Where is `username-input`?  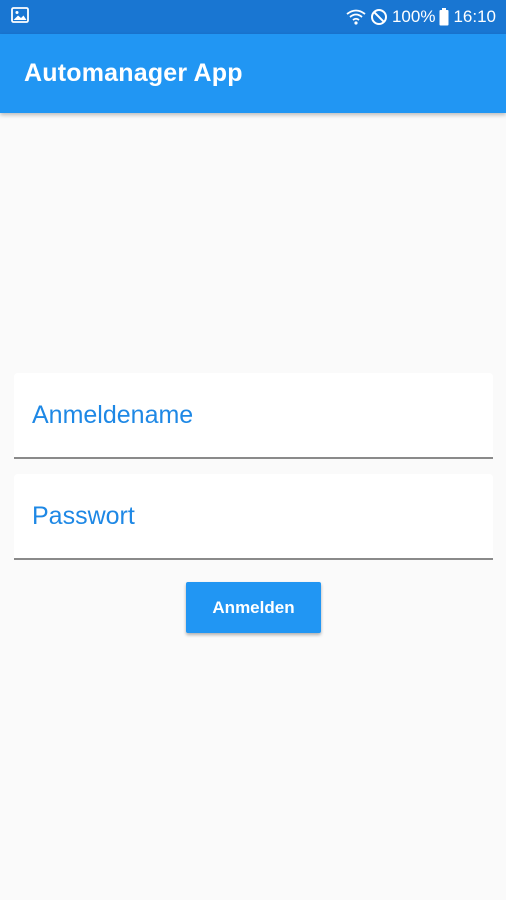 username-input is located at coordinates (262, 415).